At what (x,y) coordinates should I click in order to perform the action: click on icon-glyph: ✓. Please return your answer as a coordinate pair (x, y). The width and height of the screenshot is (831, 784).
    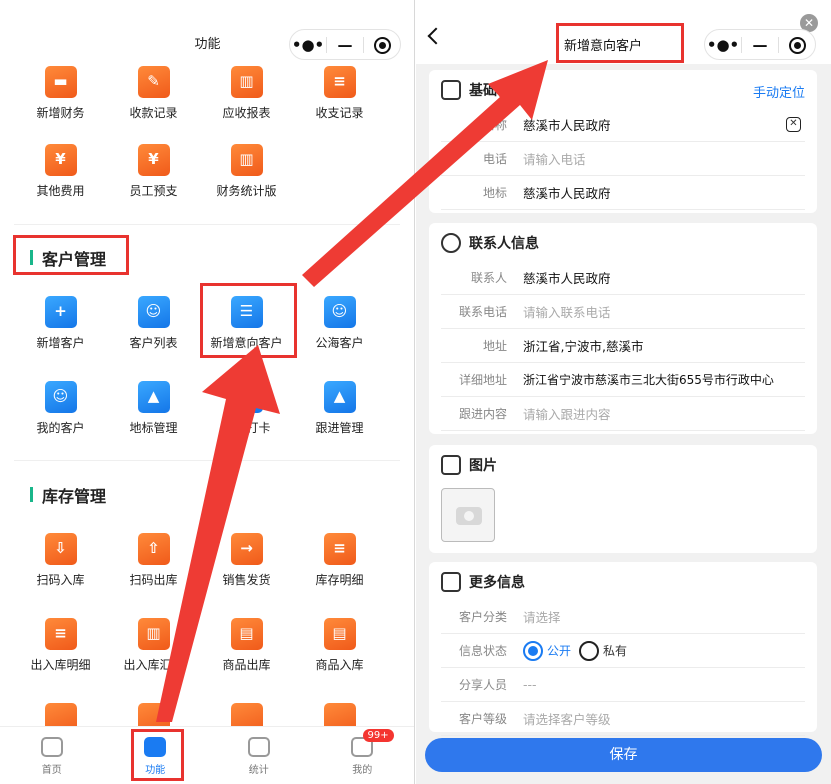
    Looking at the image, I should click on (246, 396).